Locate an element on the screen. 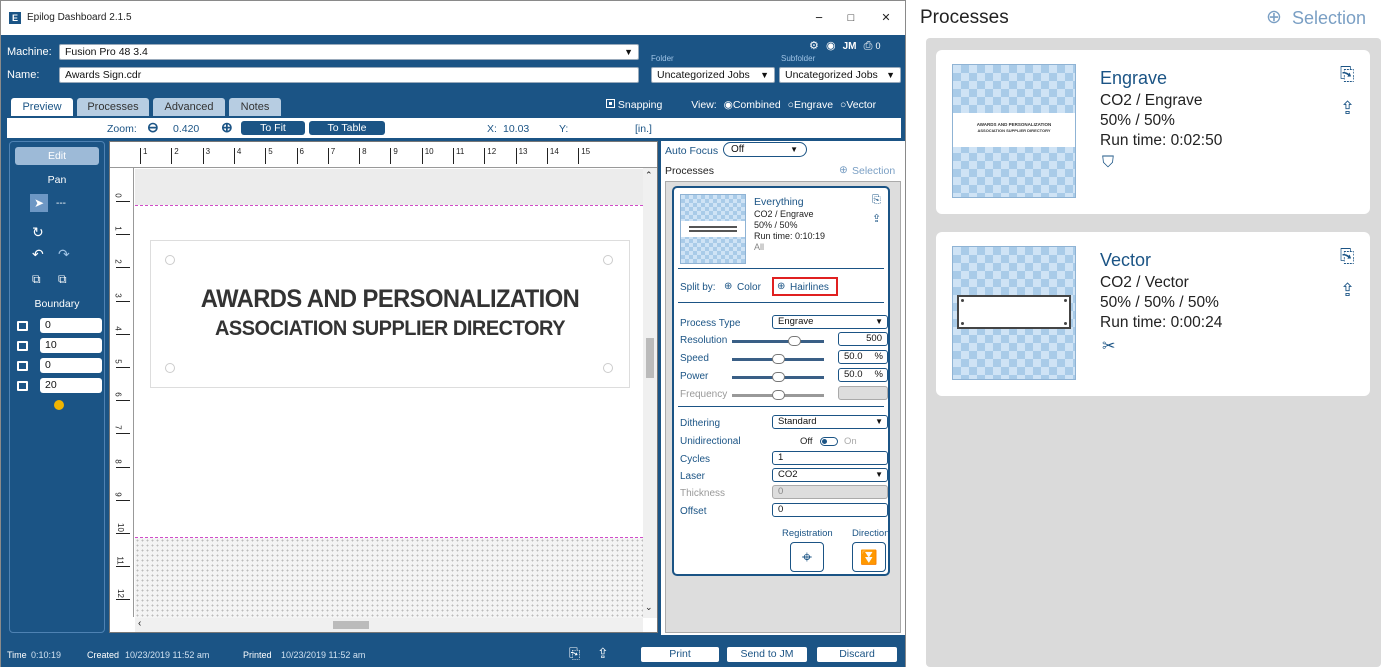 The image size is (1381, 667). close-button: ✕ is located at coordinates (886, 18).